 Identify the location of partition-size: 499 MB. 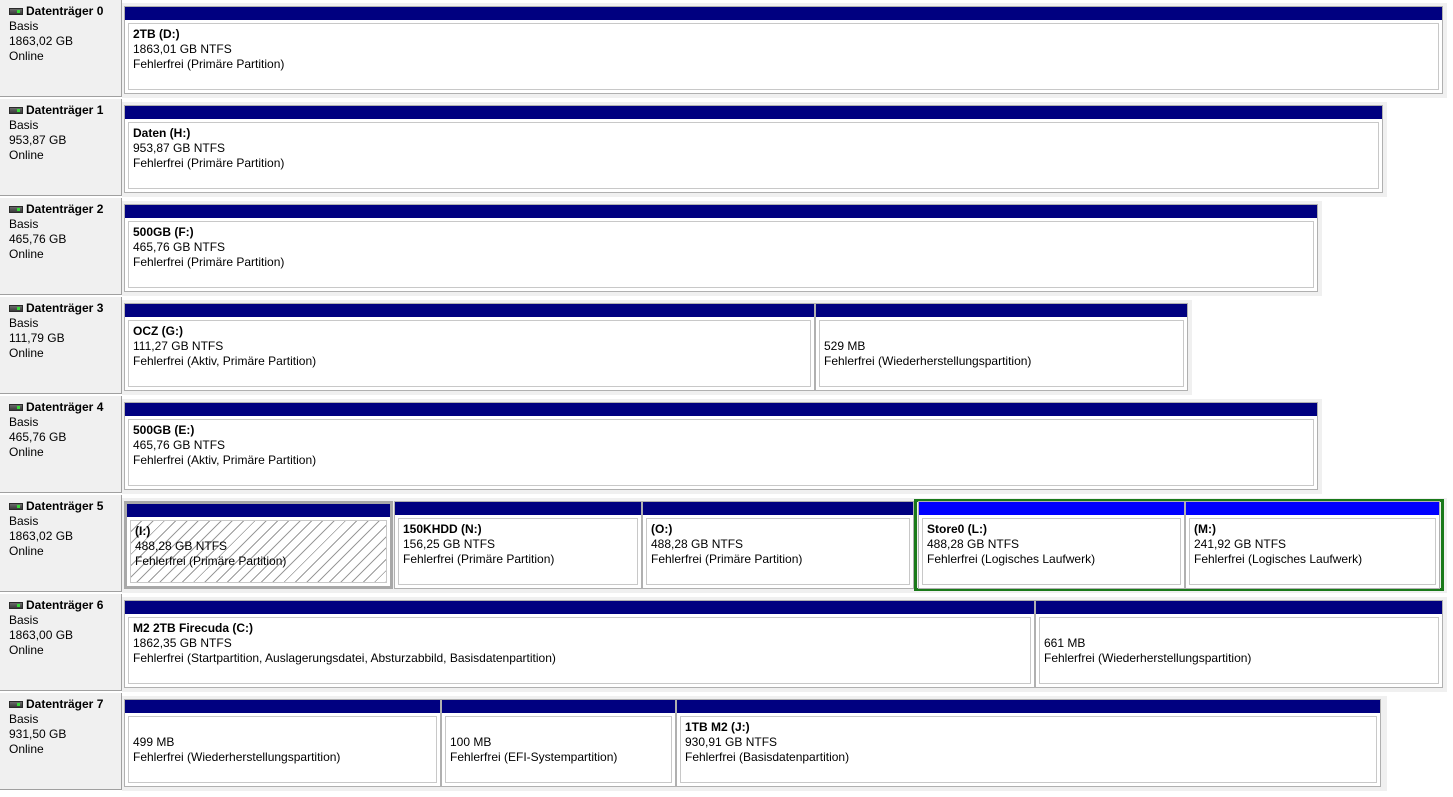
(154, 742).